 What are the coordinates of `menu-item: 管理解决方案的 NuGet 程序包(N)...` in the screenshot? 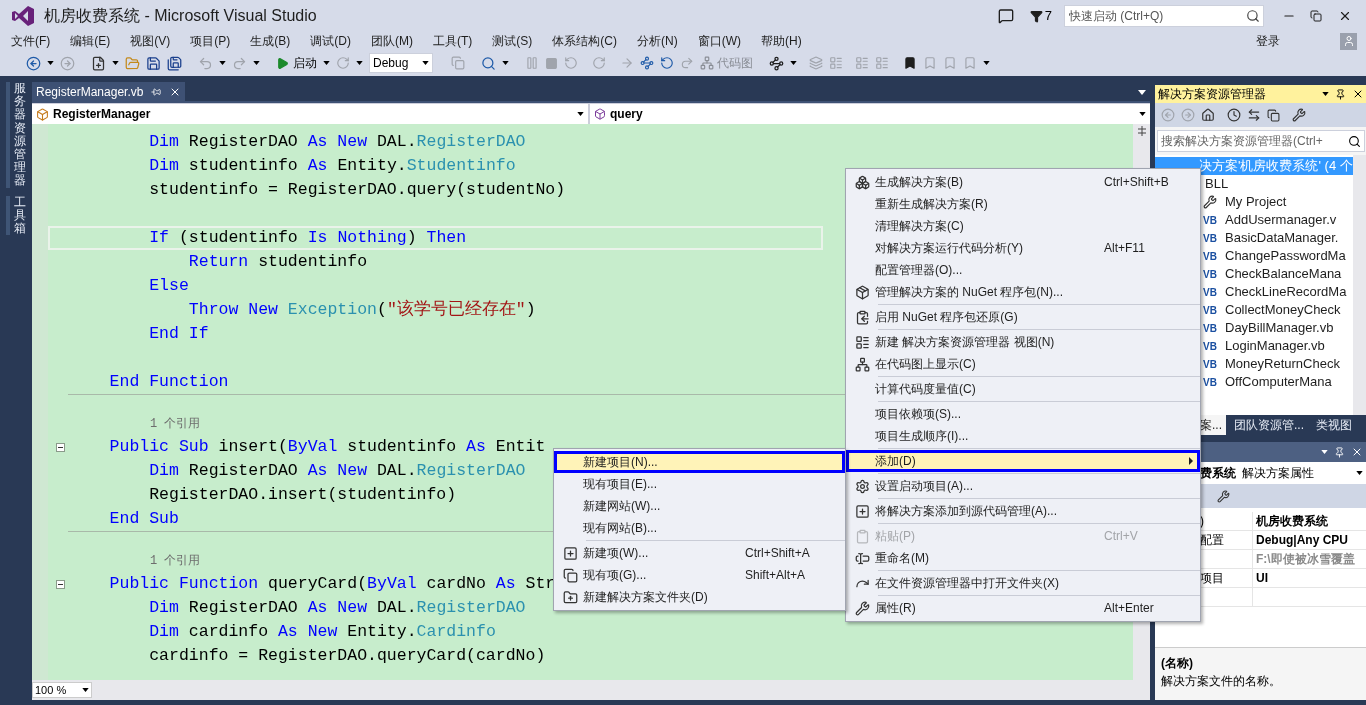 It's located at (1023, 292).